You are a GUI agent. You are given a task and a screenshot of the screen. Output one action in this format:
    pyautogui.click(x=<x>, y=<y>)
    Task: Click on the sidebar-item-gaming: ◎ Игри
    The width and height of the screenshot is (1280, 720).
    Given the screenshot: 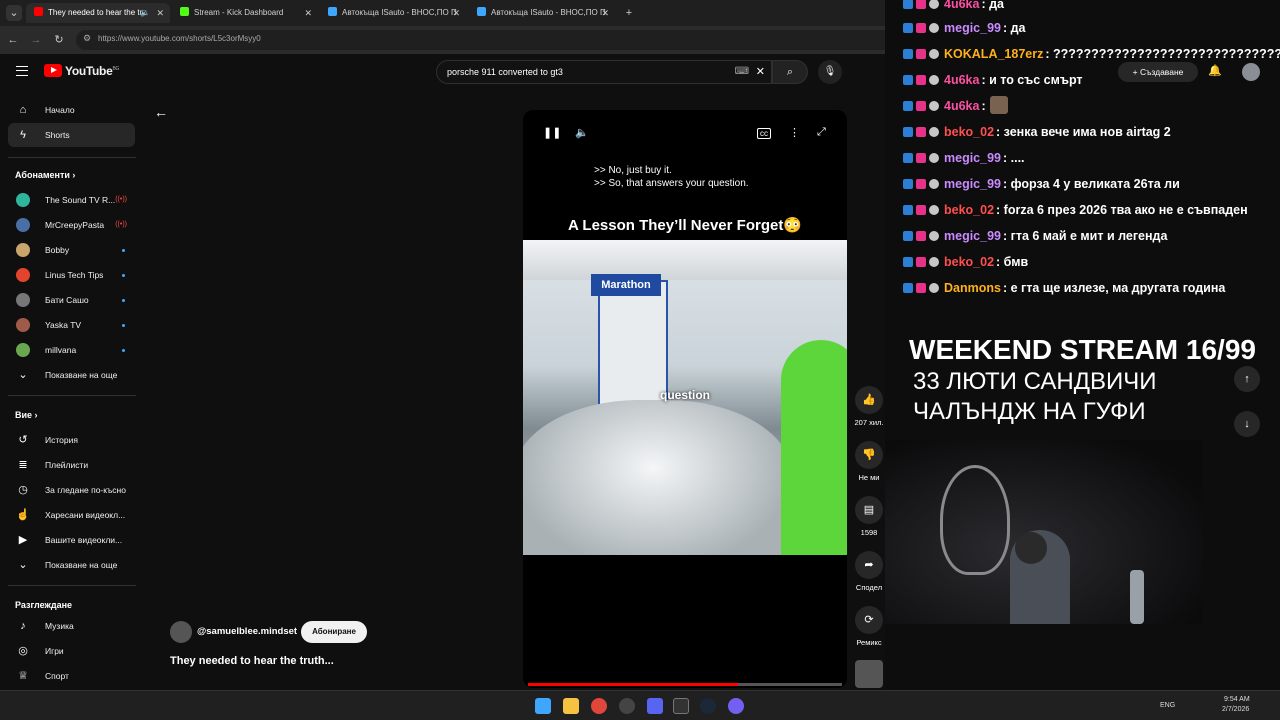 What is the action you would take?
    pyautogui.click(x=71, y=651)
    